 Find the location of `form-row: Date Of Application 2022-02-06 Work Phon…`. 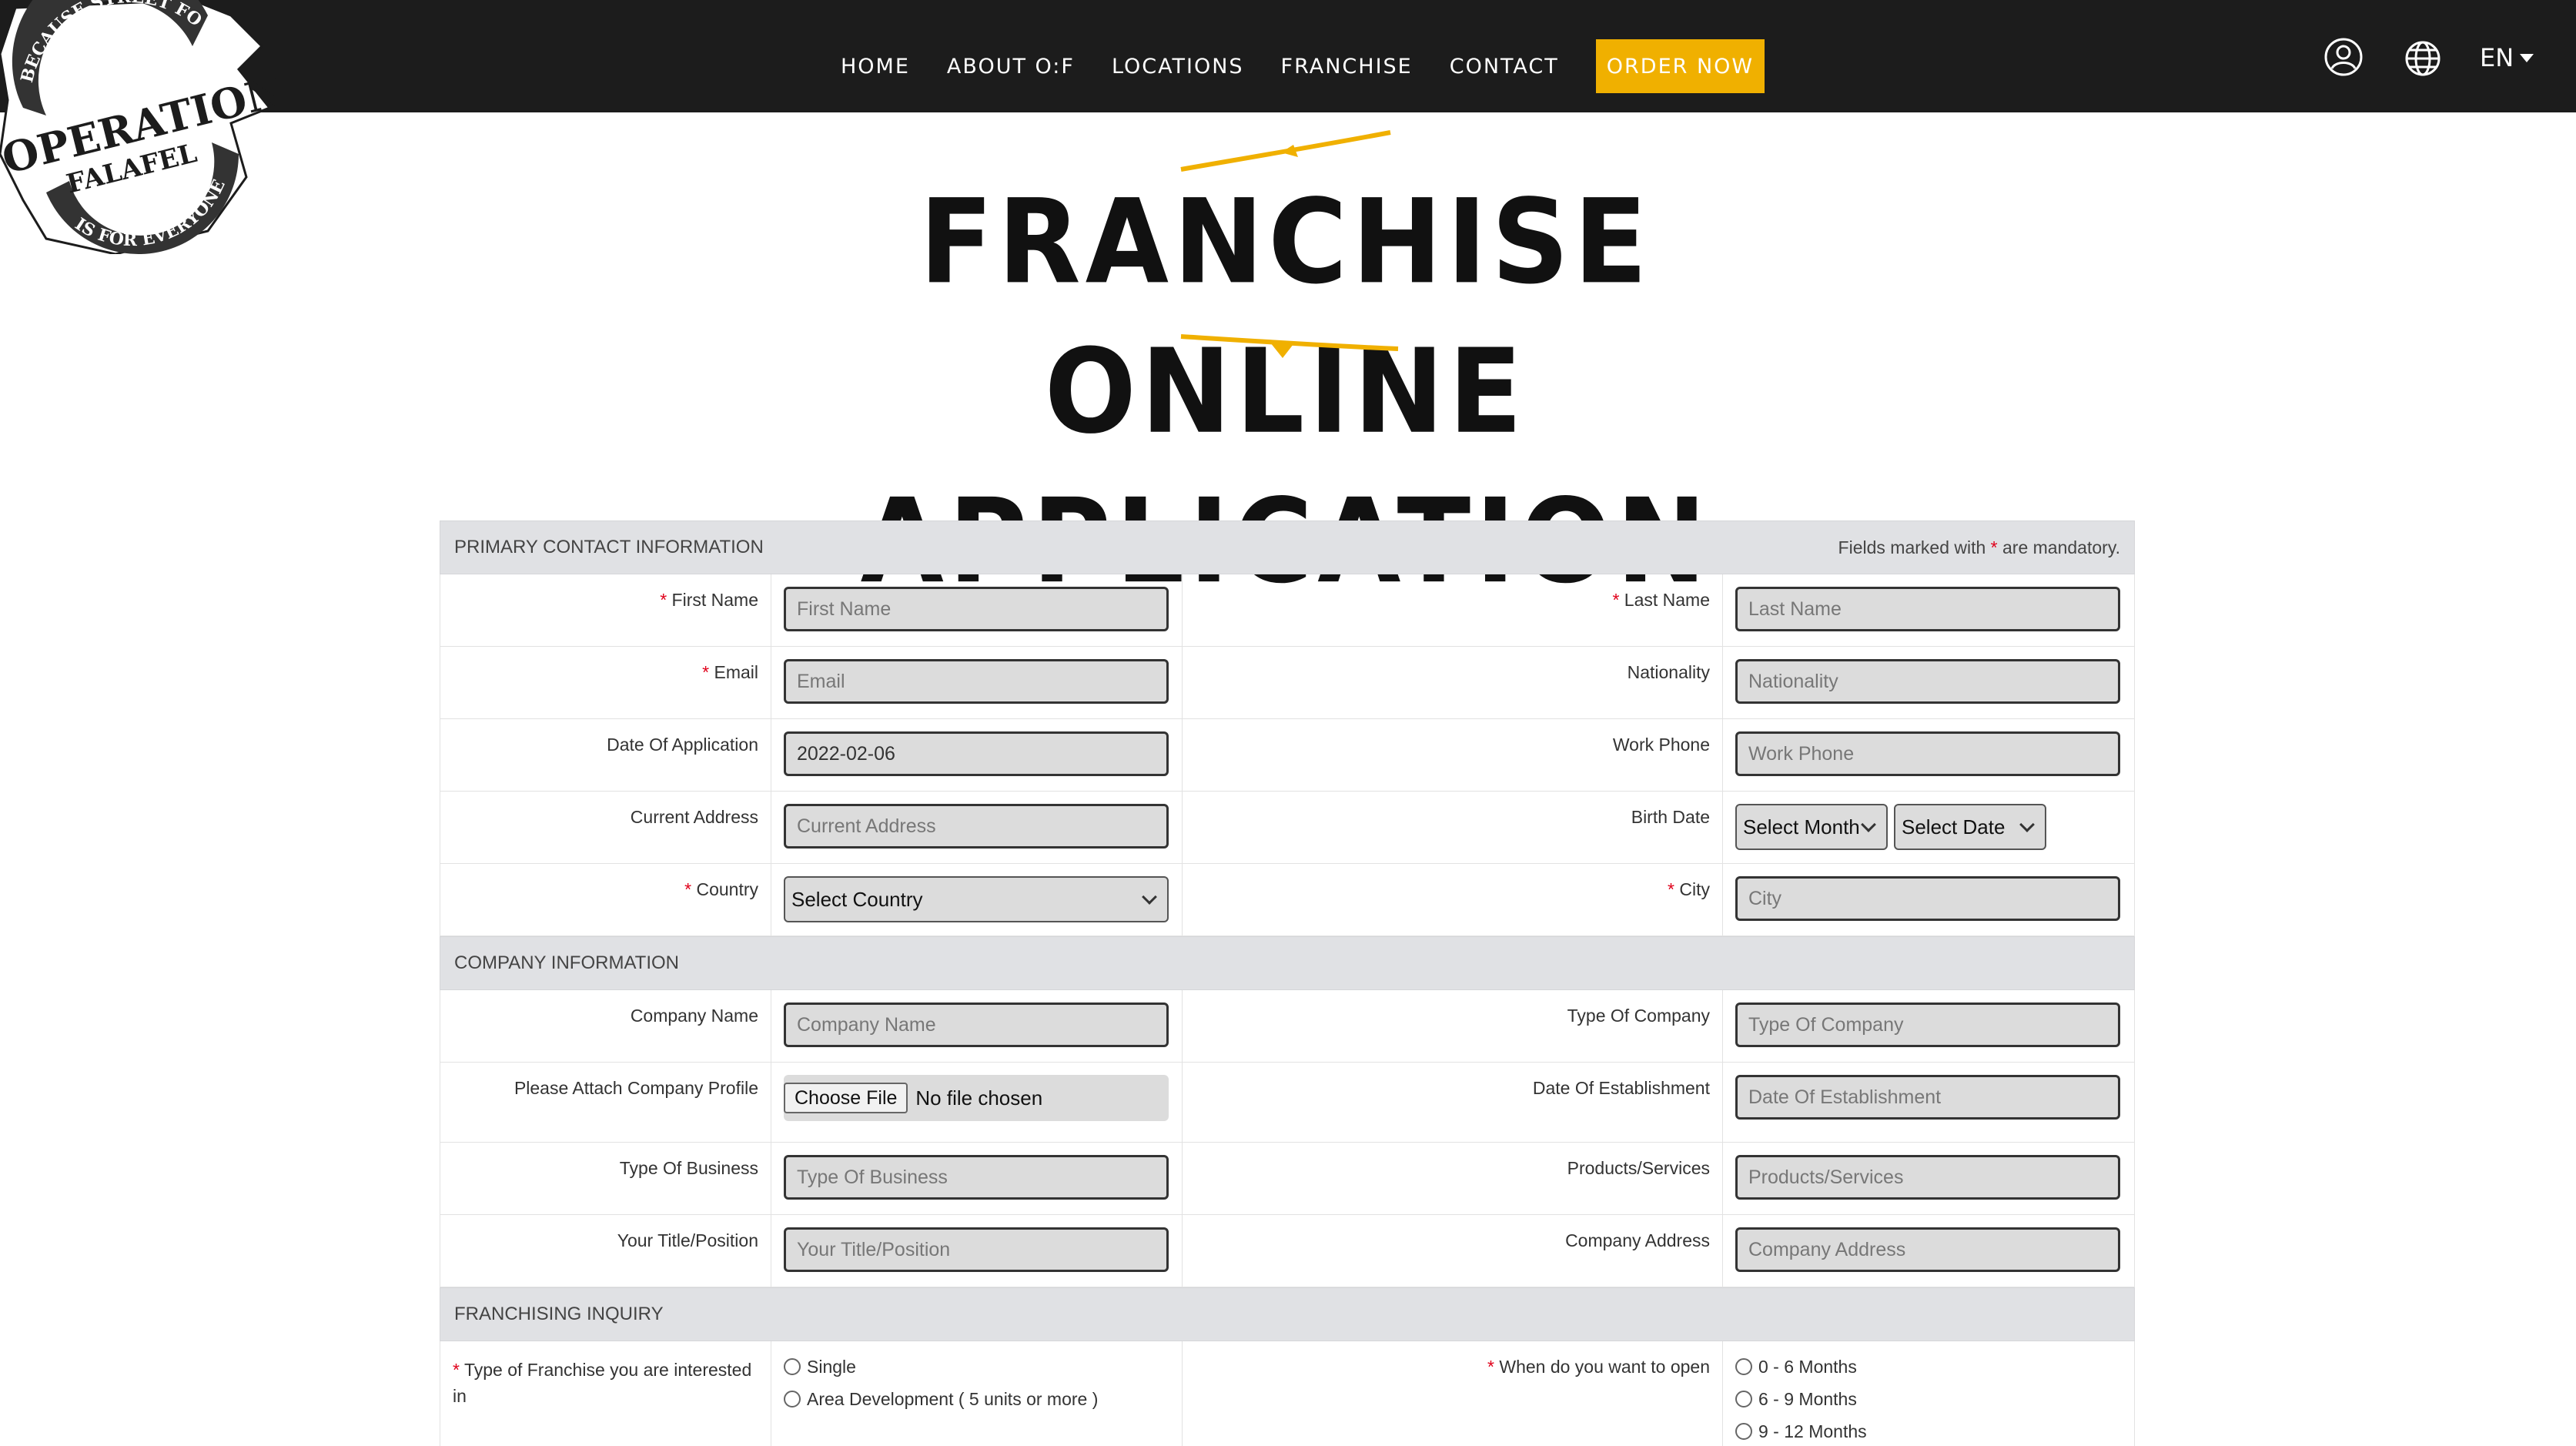

form-row: Date Of Application 2022-02-06 Work Phon… is located at coordinates (1287, 756).